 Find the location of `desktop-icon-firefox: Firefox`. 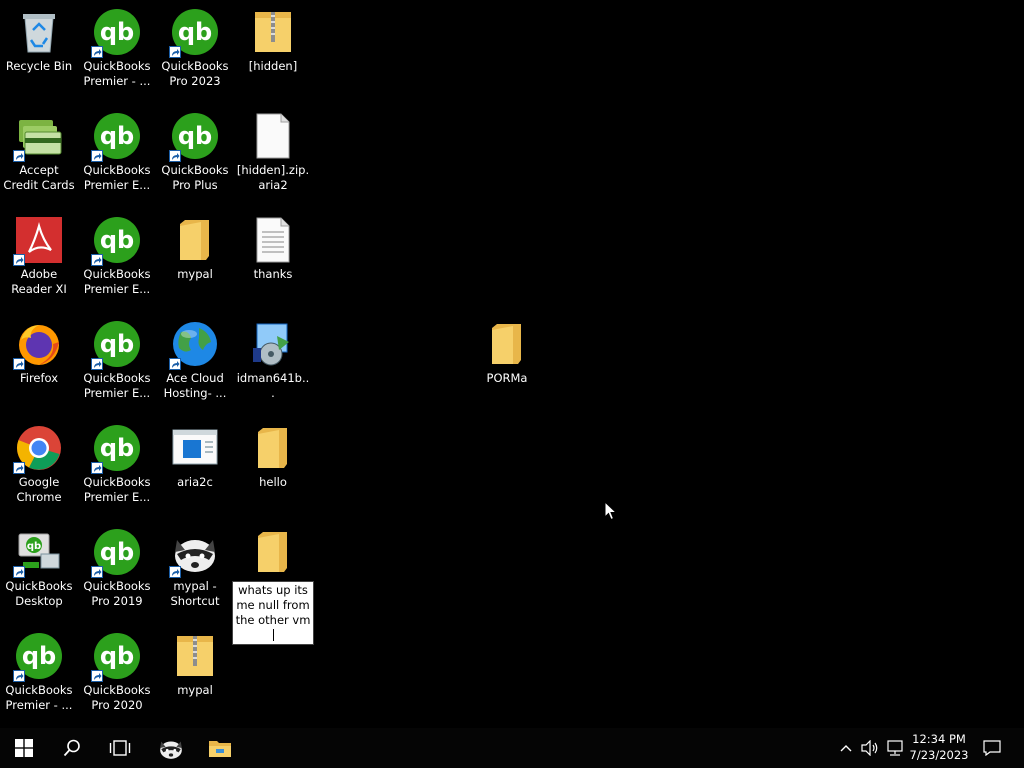

desktop-icon-firefox: Firefox is located at coordinates (39, 362).